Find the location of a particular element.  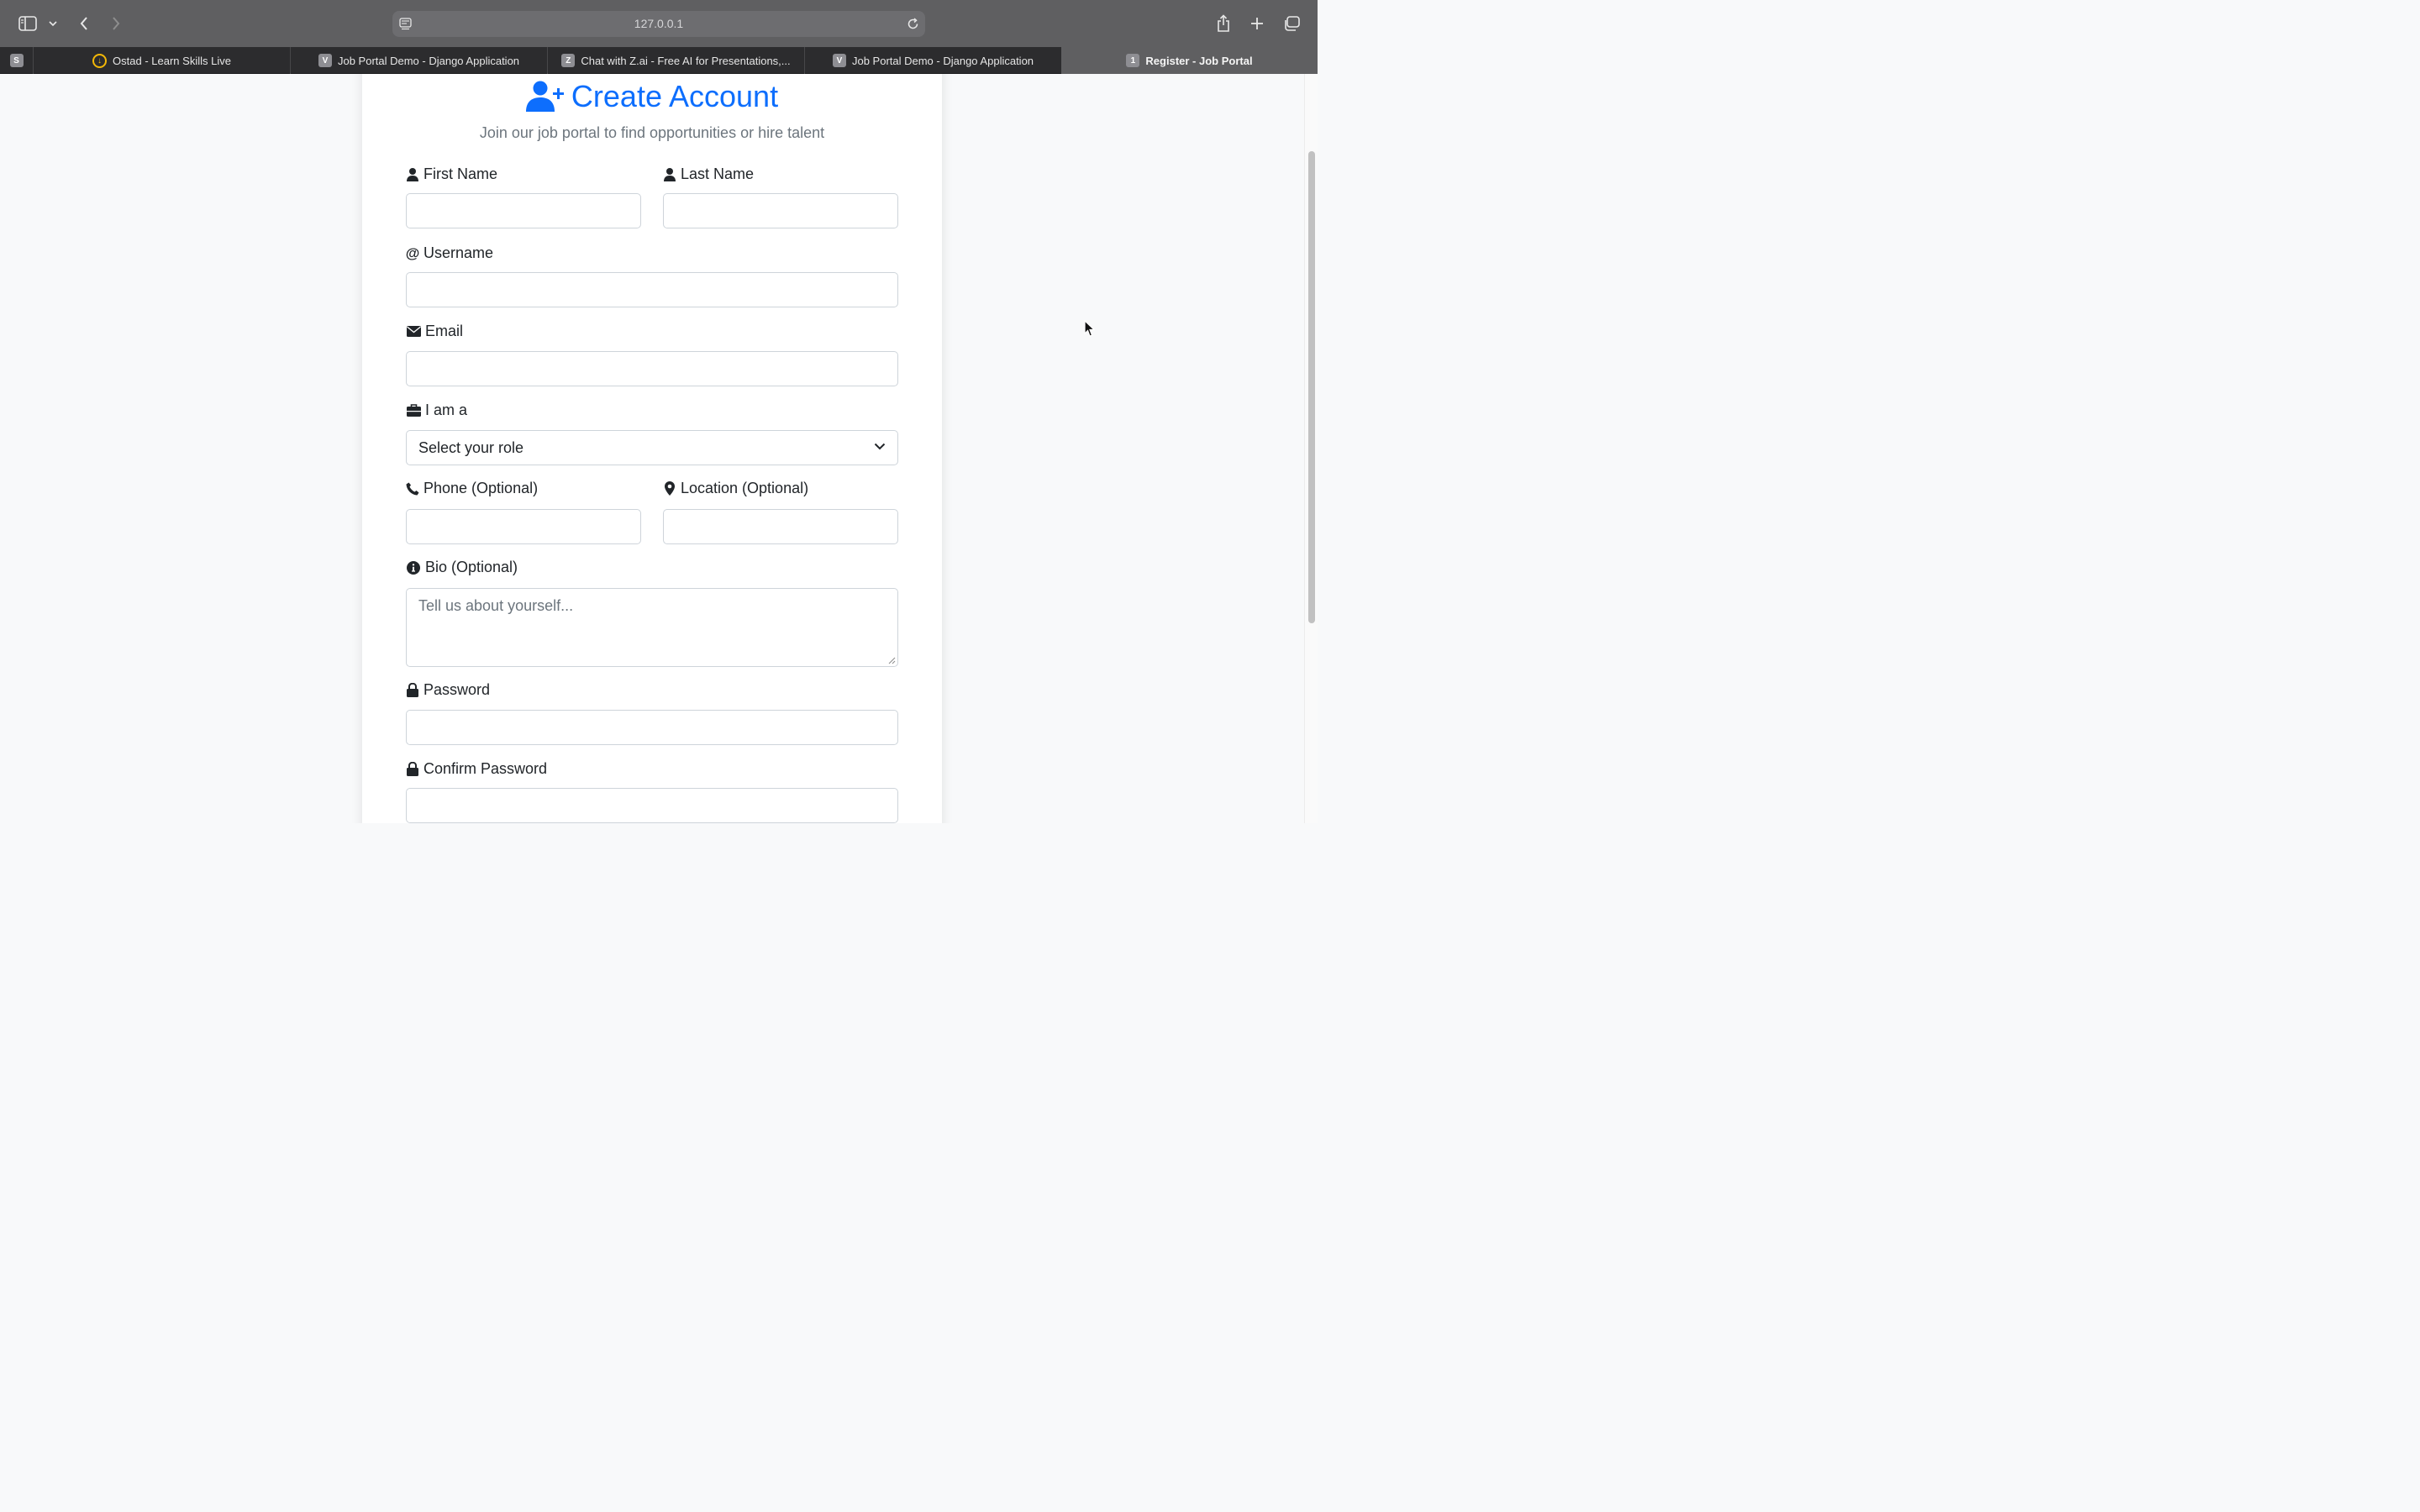

first-name-label: First Name is located at coordinates (451, 174).